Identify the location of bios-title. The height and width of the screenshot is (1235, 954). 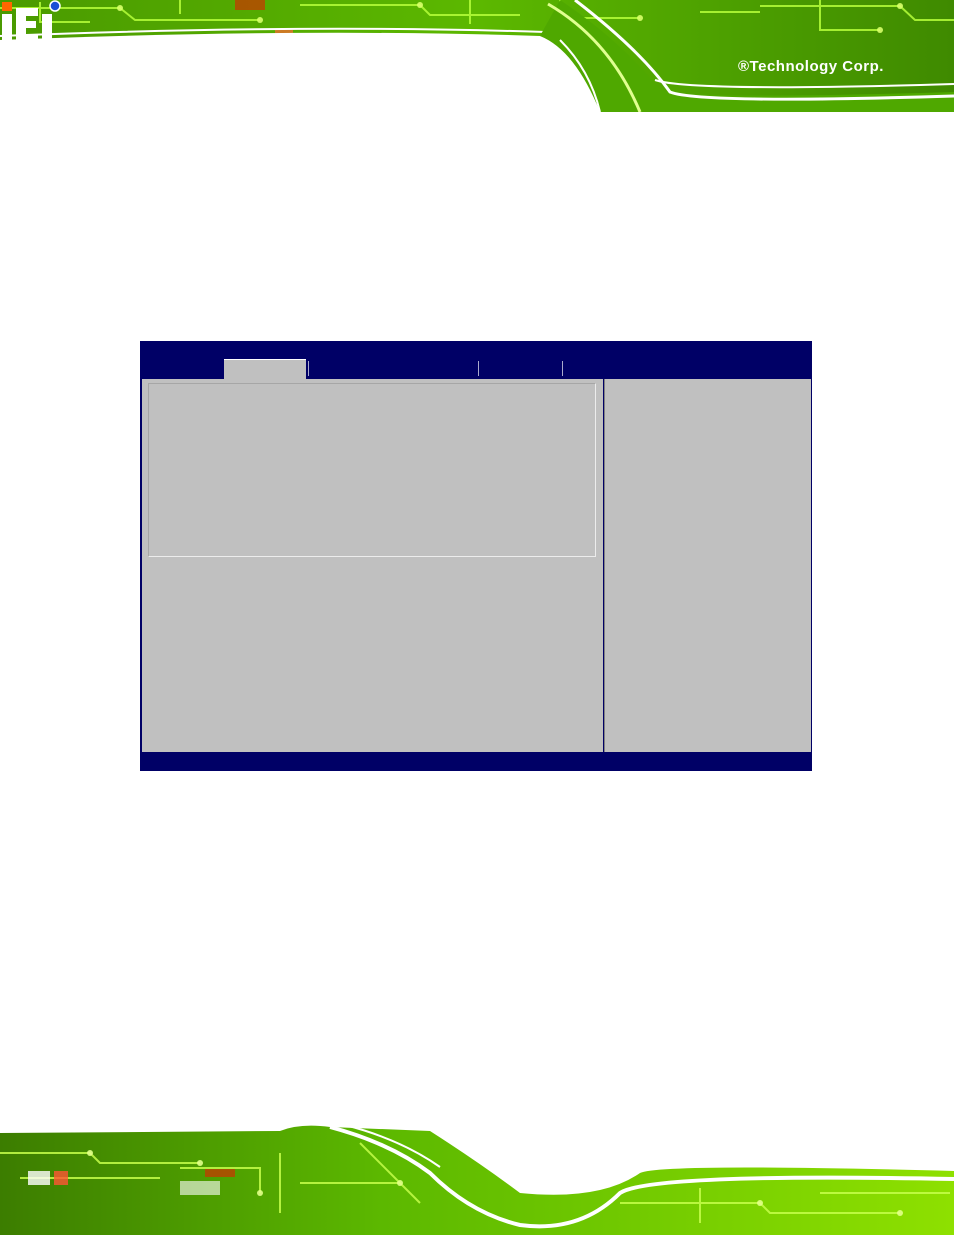
(476, 350).